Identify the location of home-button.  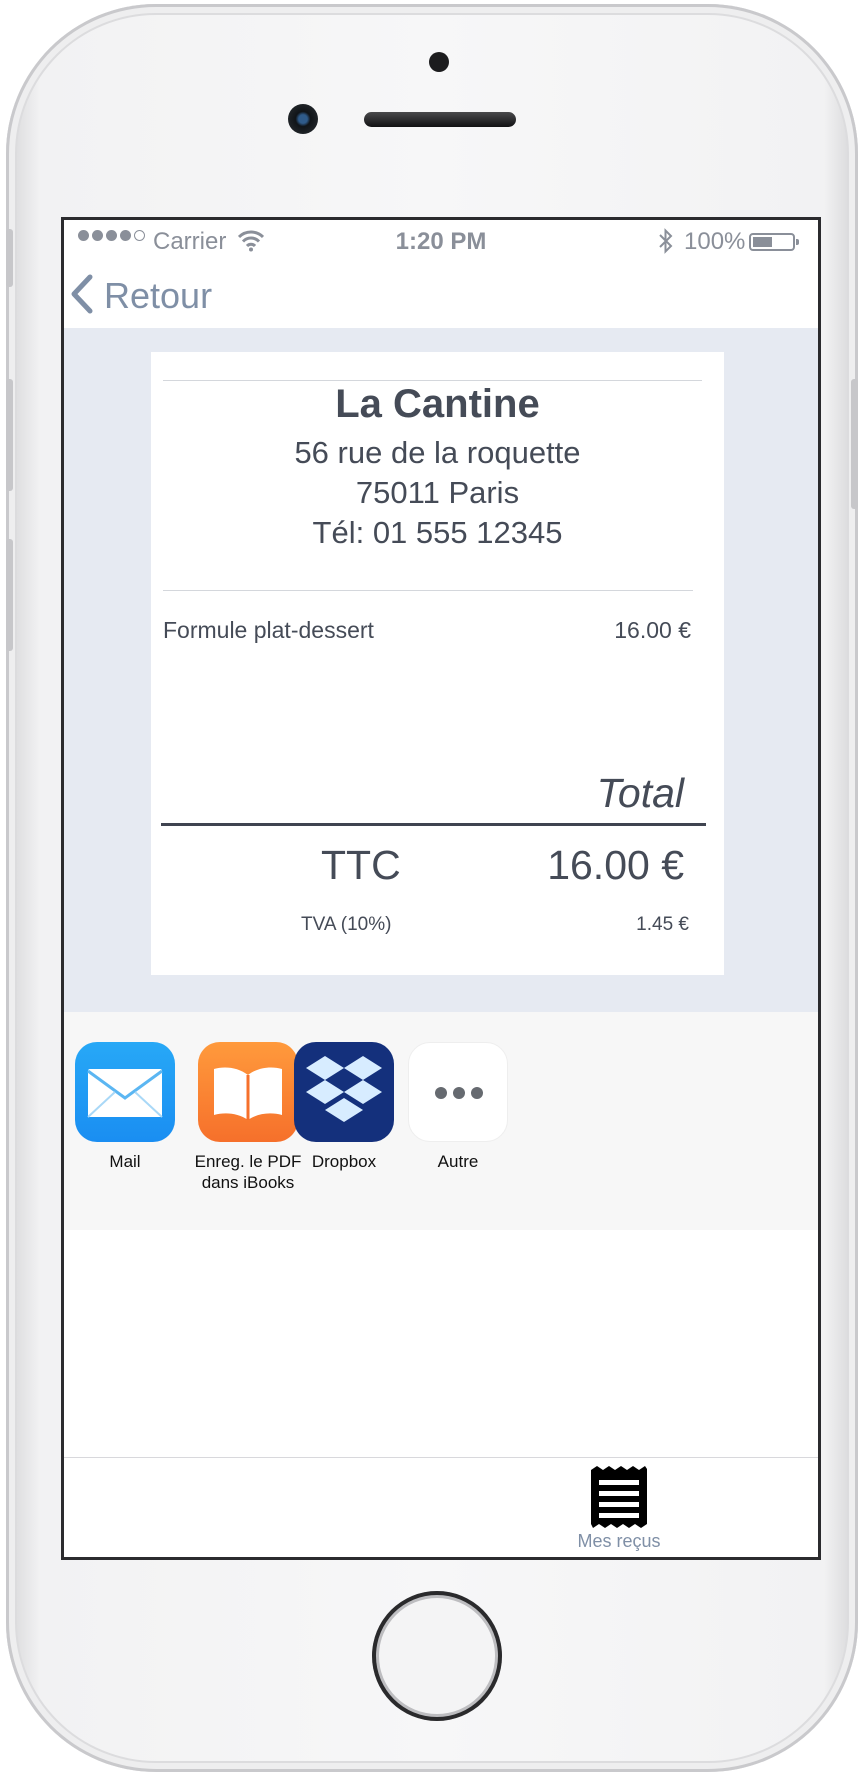
(437, 1656).